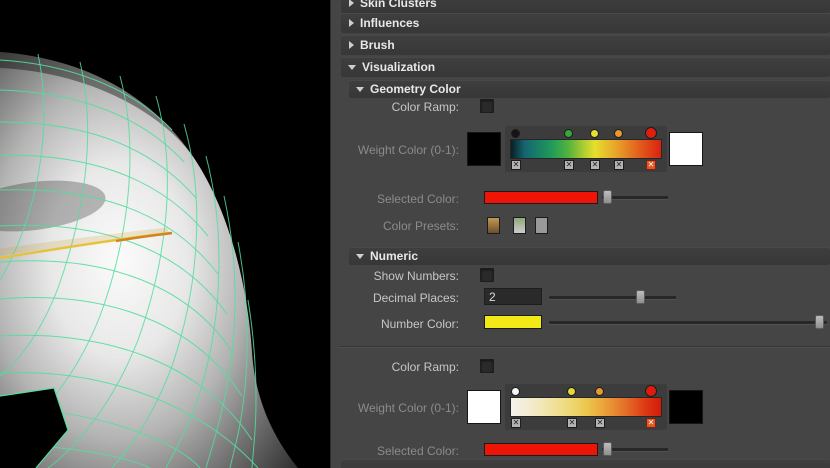 The width and height of the screenshot is (830, 468). I want to click on show-numbers-checkbox, so click(487, 275).